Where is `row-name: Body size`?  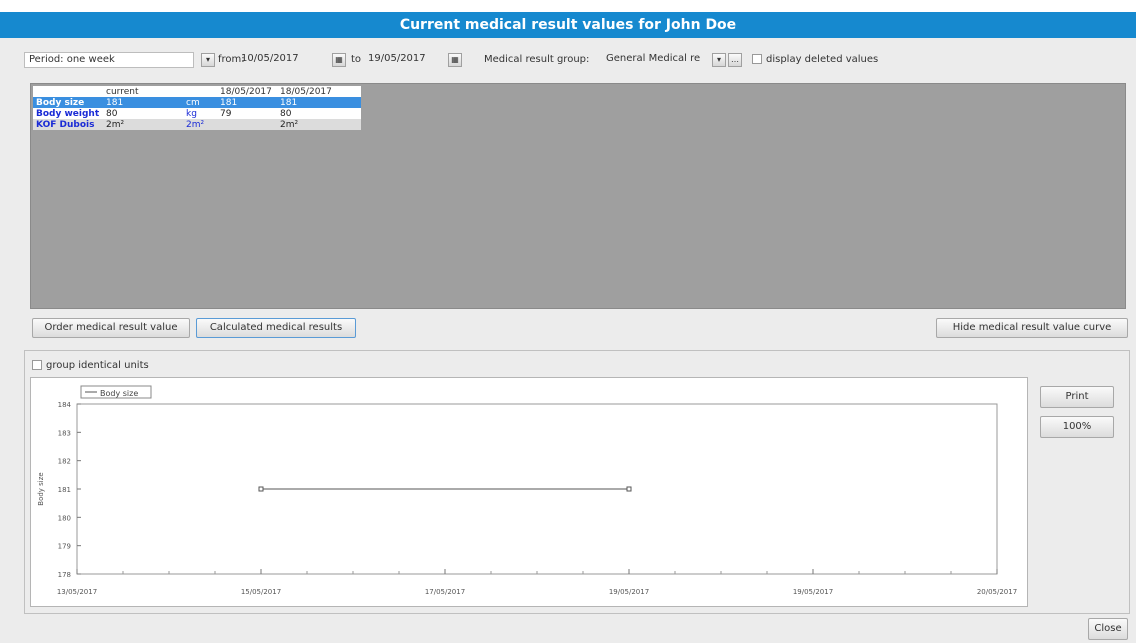 row-name: Body size is located at coordinates (68, 102).